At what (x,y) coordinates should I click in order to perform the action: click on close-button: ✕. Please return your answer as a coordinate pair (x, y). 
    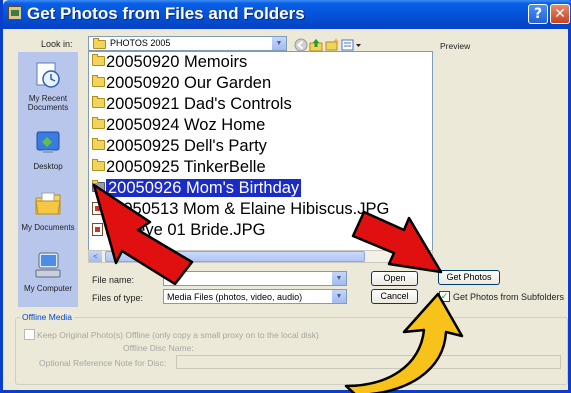
    Looking at the image, I should click on (560, 14).